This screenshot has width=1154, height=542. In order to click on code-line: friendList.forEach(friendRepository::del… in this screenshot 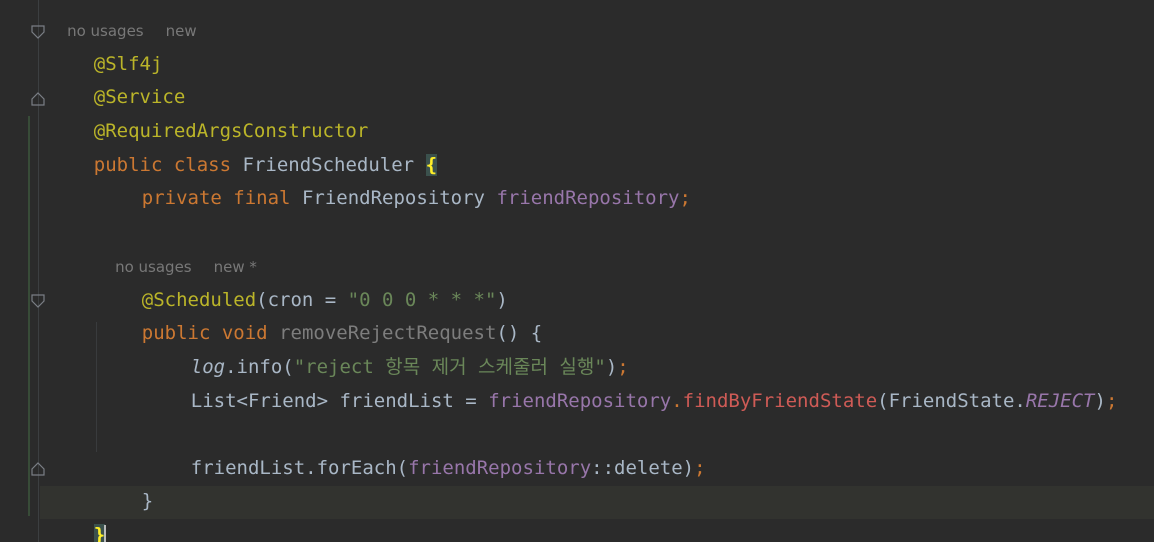, I will do `click(425, 449)`.